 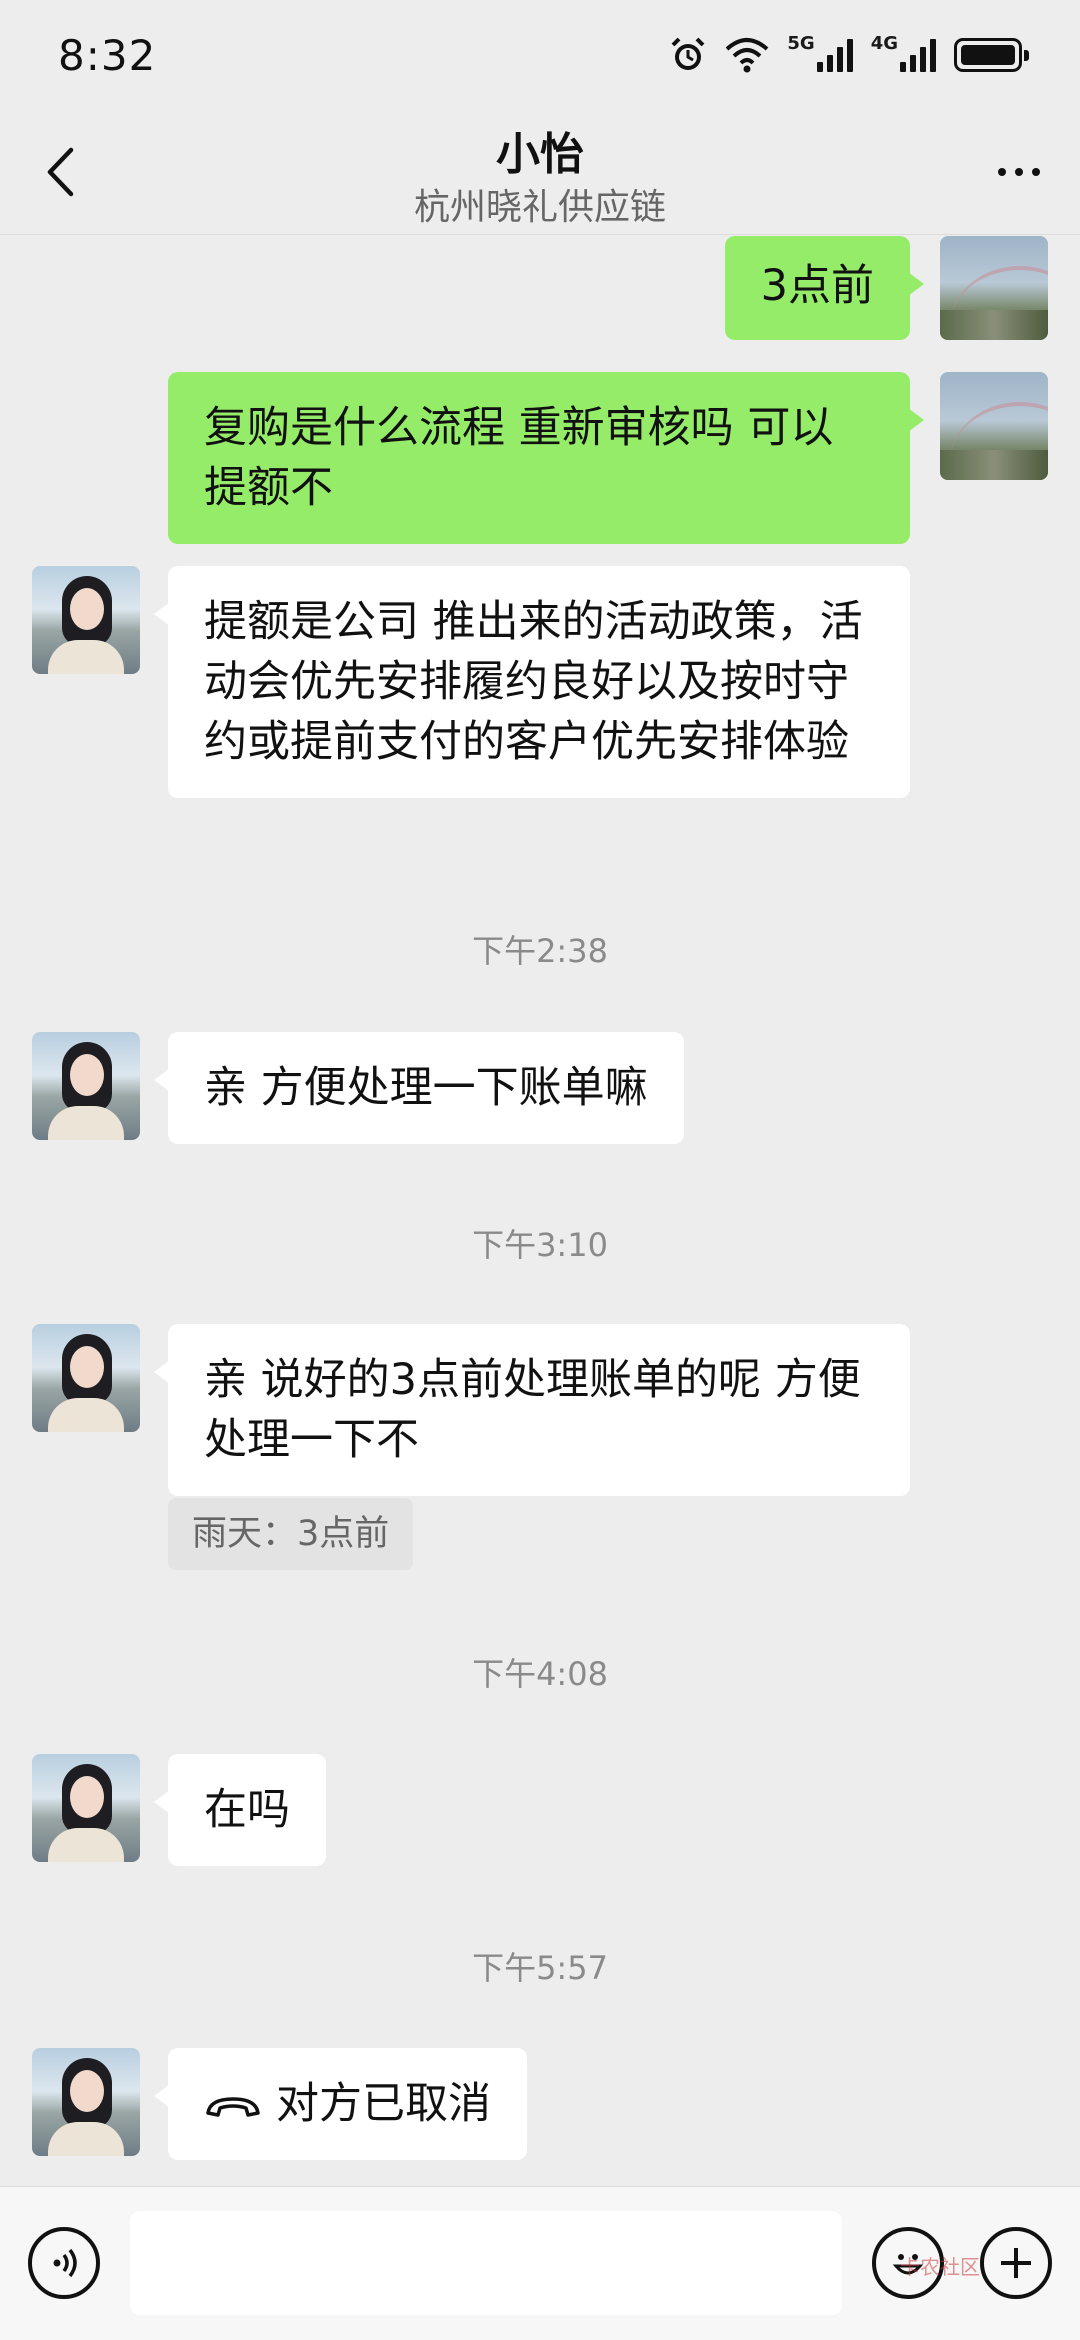 What do you see at coordinates (540, 55) in the screenshot?
I see `status-bar: 8:32 5G 4G` at bounding box center [540, 55].